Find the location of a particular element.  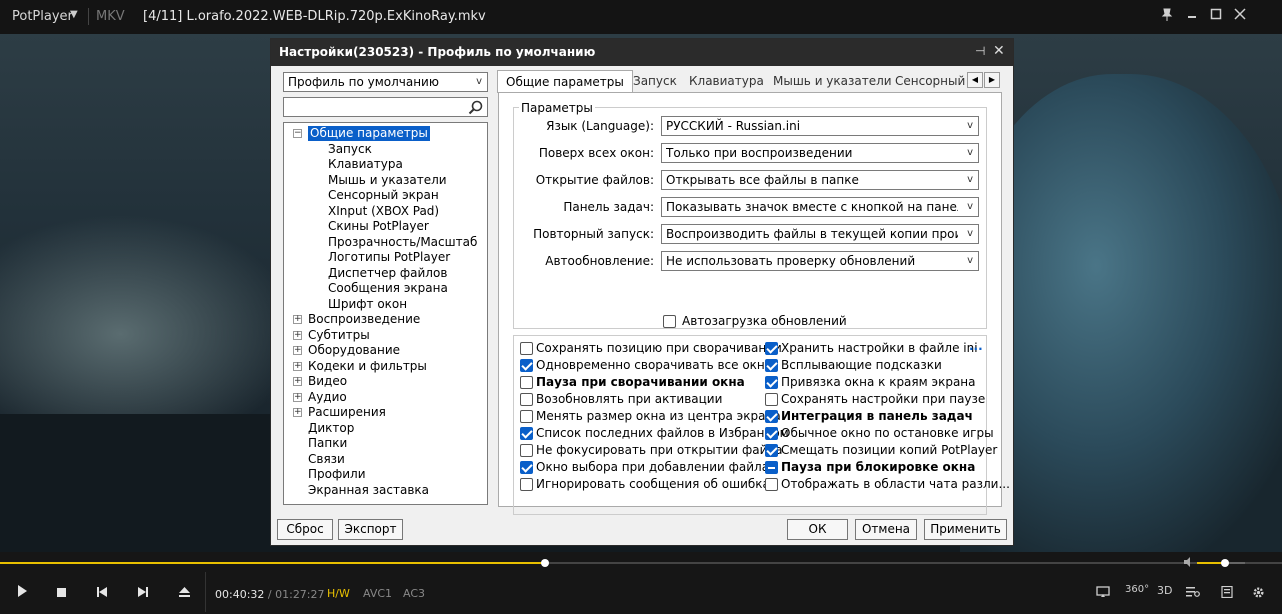

tab-scroll-left-icon: ◀ is located at coordinates (975, 80).